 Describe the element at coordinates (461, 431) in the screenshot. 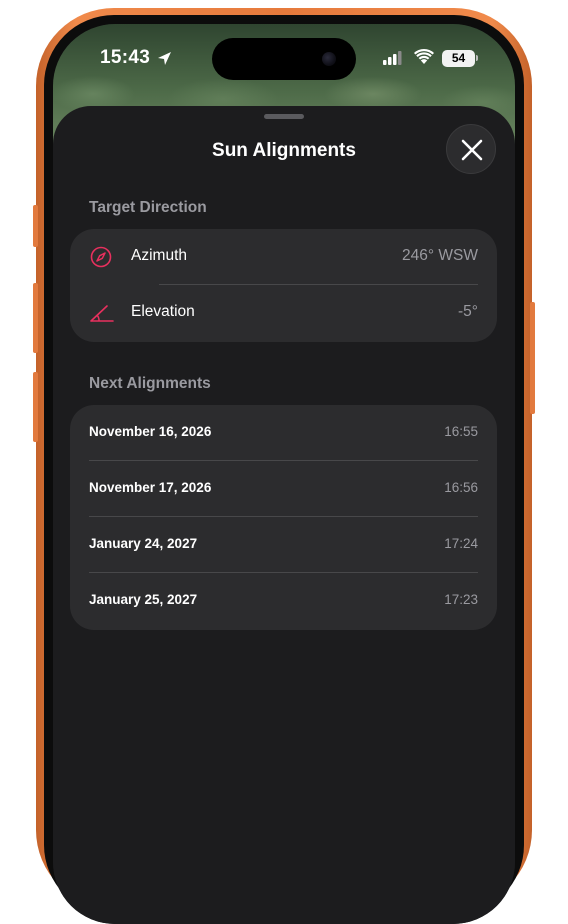

I see `alignment-time: 16:55` at that location.